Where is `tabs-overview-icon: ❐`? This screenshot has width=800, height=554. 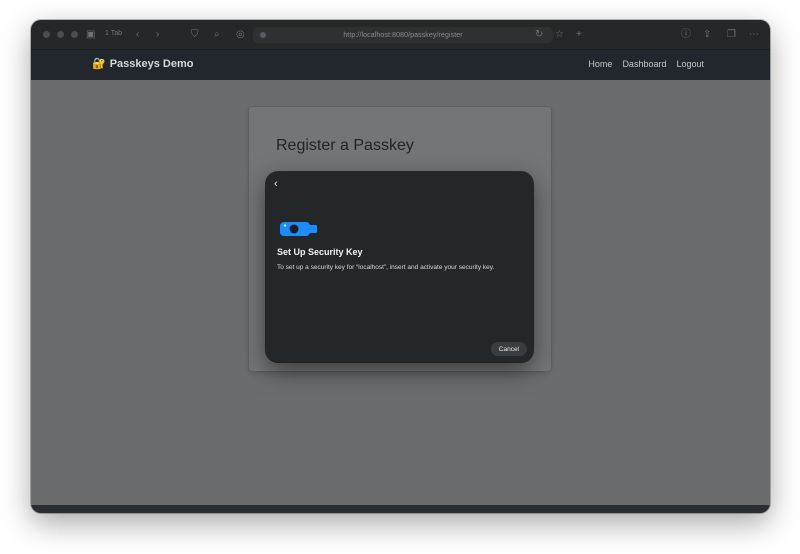 tabs-overview-icon: ❐ is located at coordinates (731, 35).